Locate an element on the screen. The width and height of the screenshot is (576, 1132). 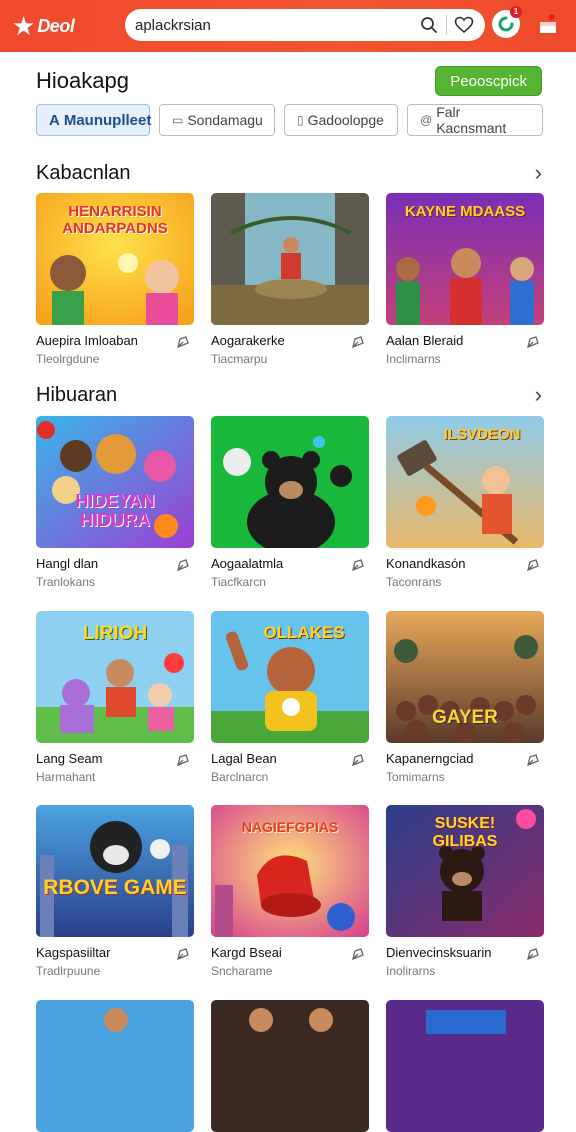
thumbnail-banner: SUSKE! GILIBAS is located at coordinates (465, 832).